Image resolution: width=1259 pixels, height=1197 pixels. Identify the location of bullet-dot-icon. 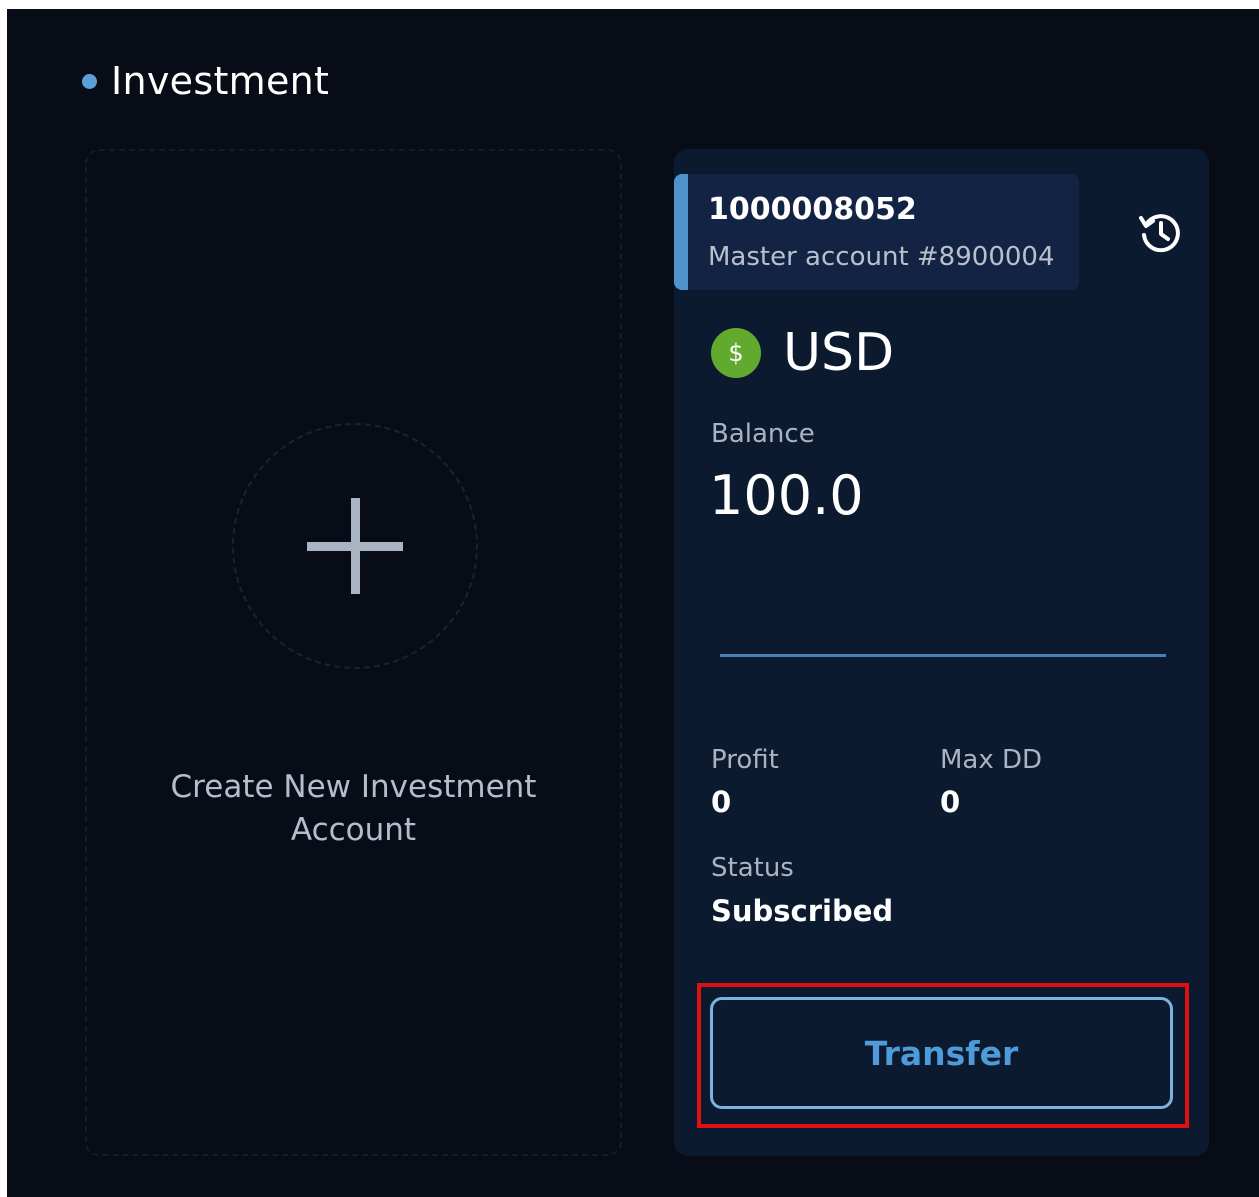
(89, 81).